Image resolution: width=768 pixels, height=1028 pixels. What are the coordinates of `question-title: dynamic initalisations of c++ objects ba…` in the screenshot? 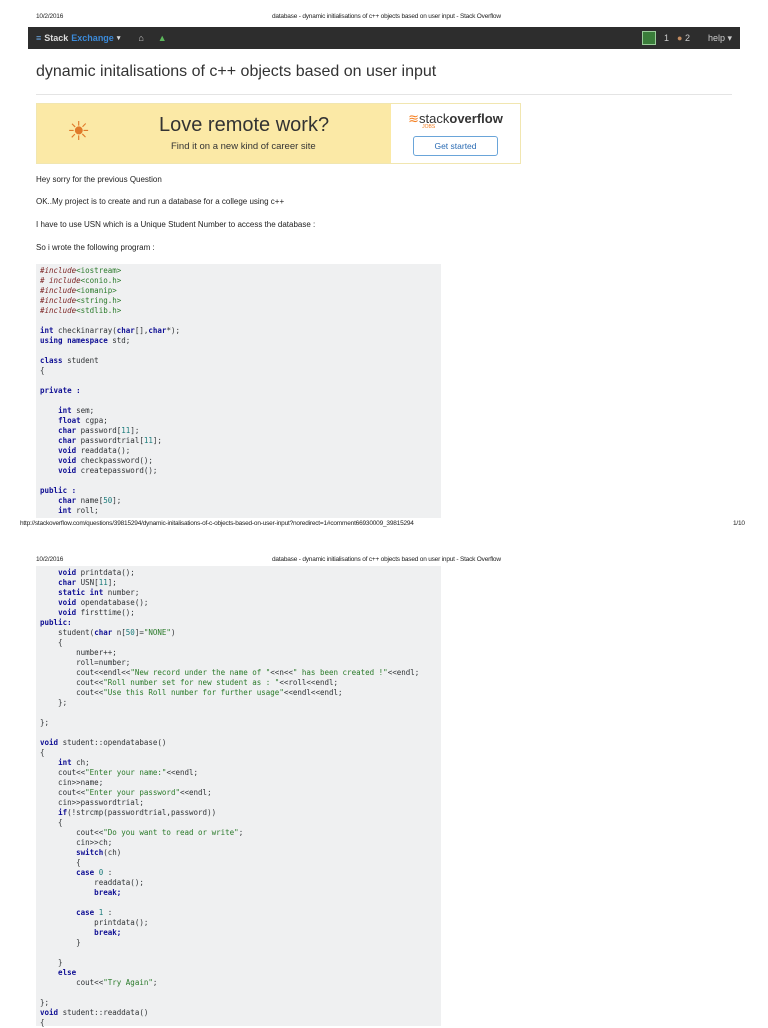 It's located at (236, 72).